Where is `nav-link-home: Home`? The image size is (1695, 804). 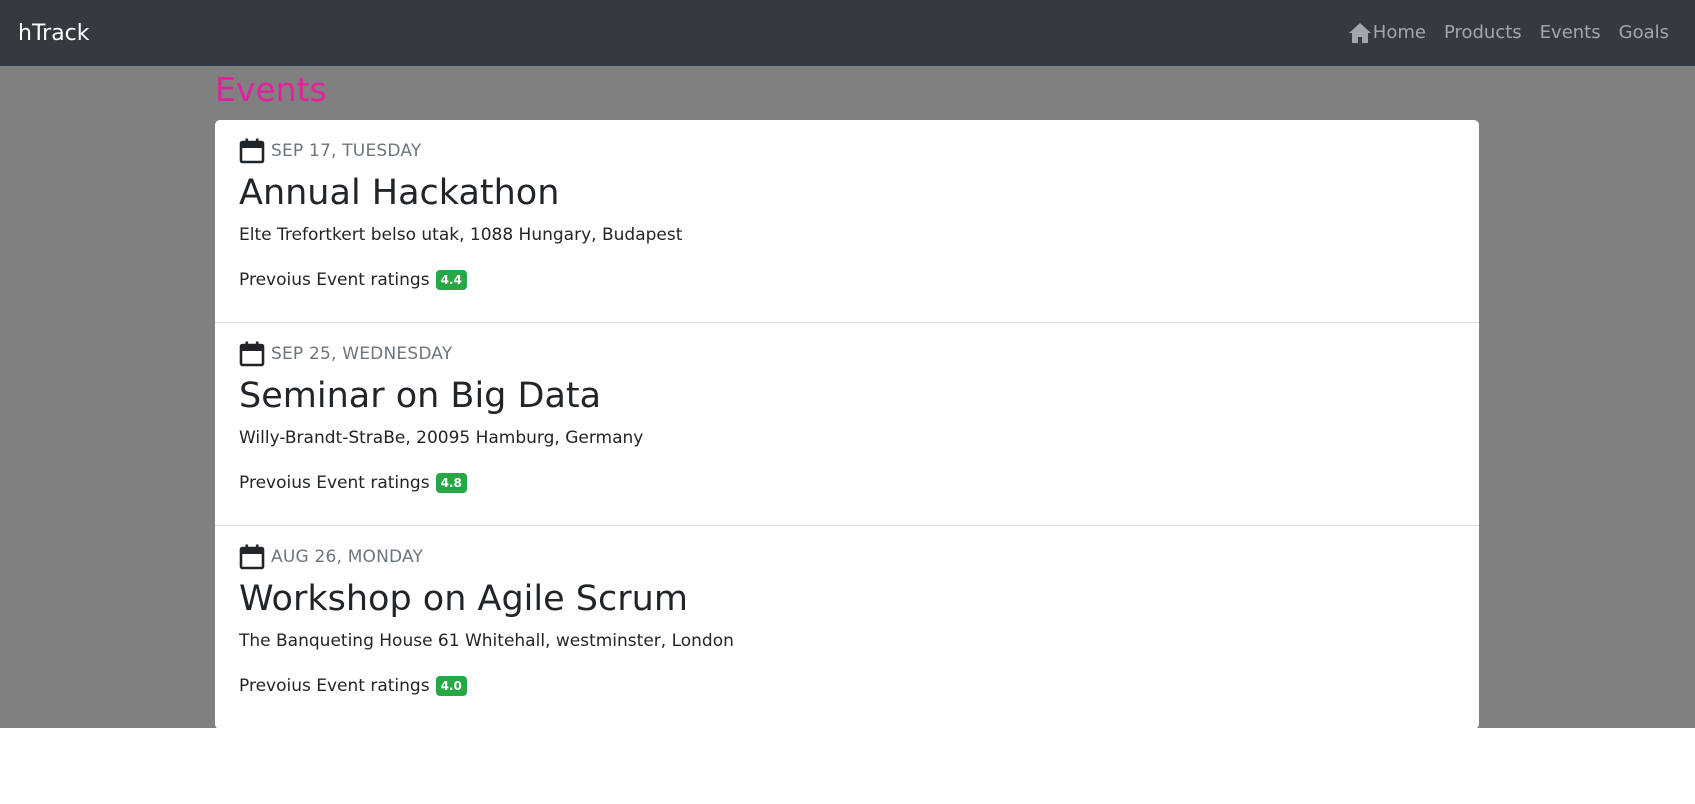
nav-link-home: Home is located at coordinates (1387, 33).